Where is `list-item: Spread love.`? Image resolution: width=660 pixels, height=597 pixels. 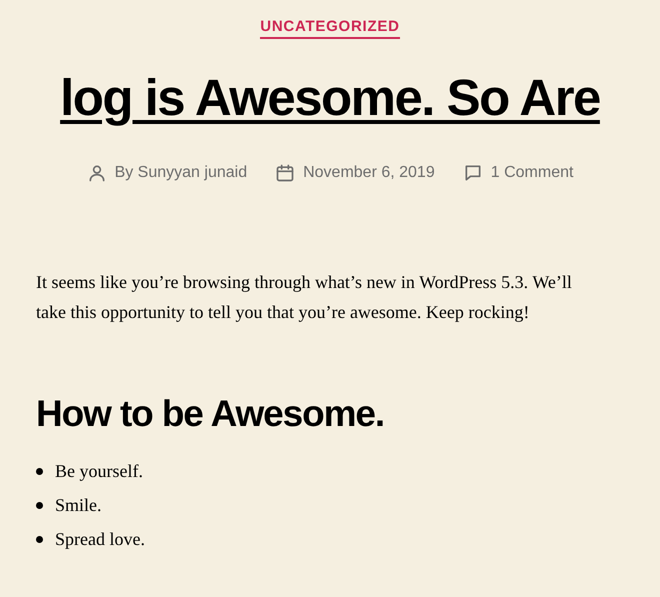
list-item: Spread love. is located at coordinates (100, 539).